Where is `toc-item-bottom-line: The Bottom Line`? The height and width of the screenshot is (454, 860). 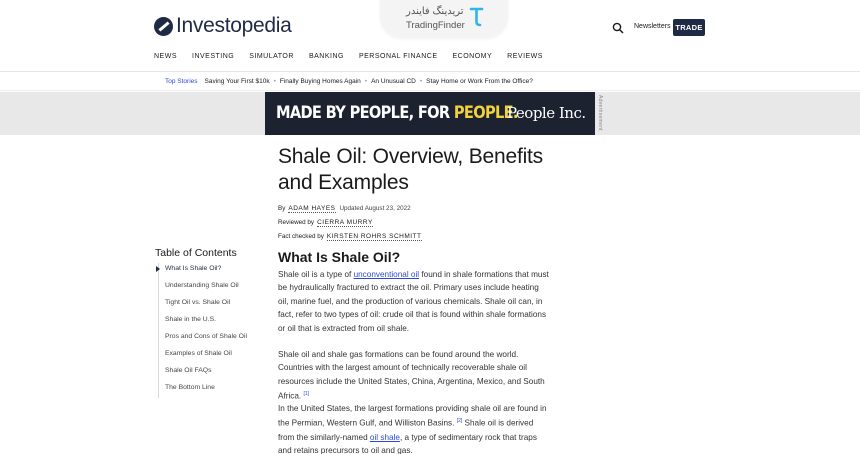 toc-item-bottom-line: The Bottom Line is located at coordinates (190, 387).